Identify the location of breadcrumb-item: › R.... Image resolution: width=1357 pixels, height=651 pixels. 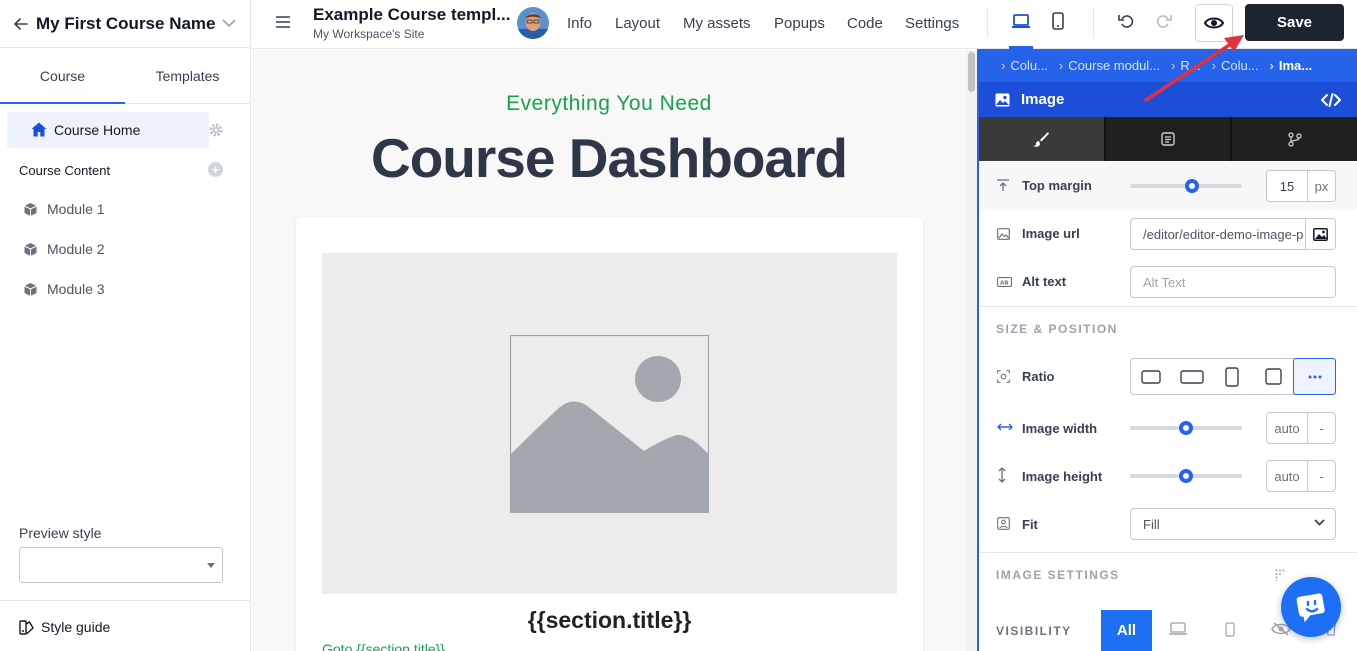
(1186, 65).